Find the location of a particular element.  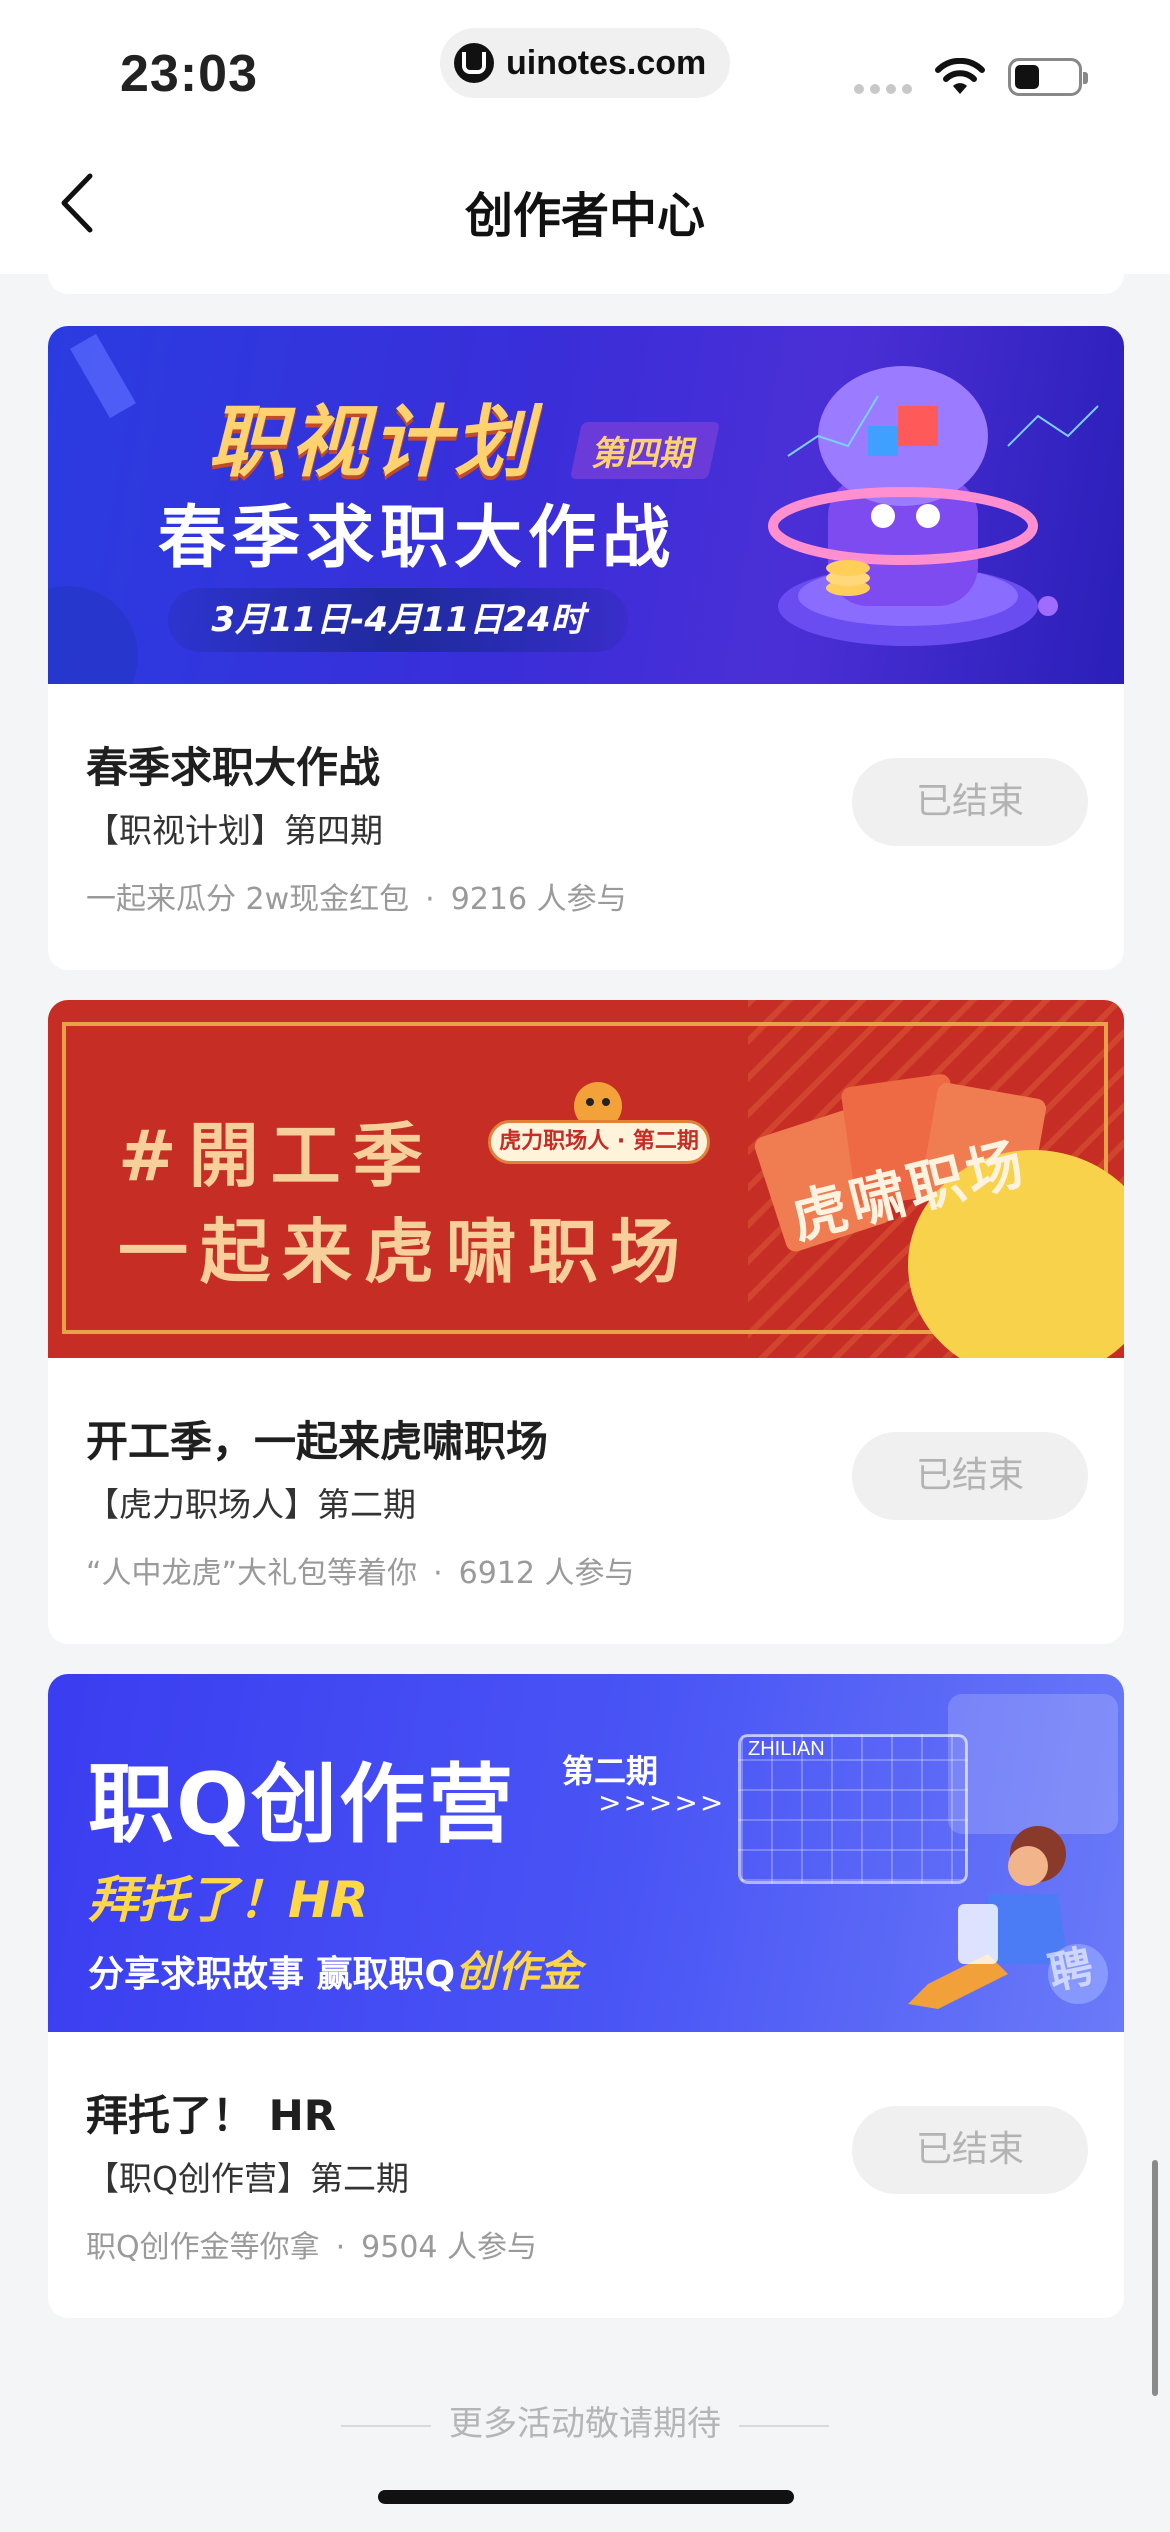

banner-subheadline: 春季求职大作战 is located at coordinates (417, 538).